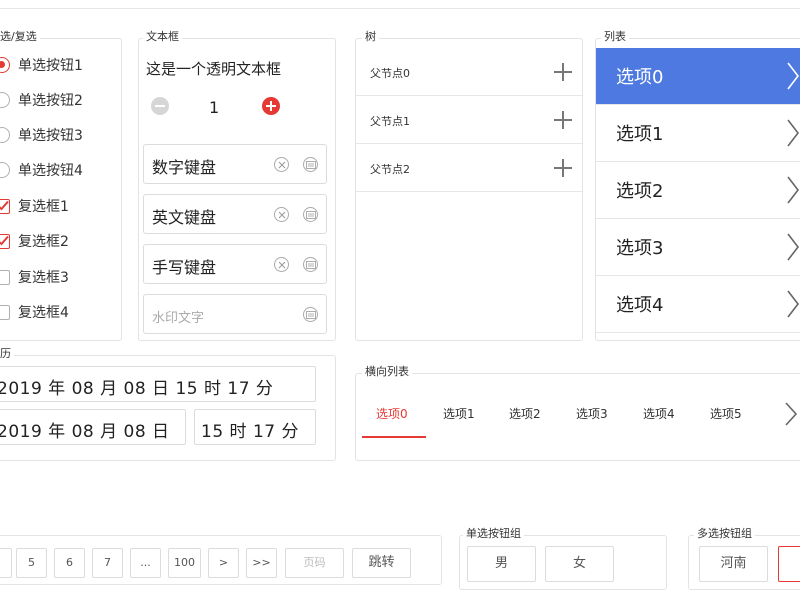 Image resolution: width=800 pixels, height=600 pixels. I want to click on pager-last-button: >>, so click(261, 563).